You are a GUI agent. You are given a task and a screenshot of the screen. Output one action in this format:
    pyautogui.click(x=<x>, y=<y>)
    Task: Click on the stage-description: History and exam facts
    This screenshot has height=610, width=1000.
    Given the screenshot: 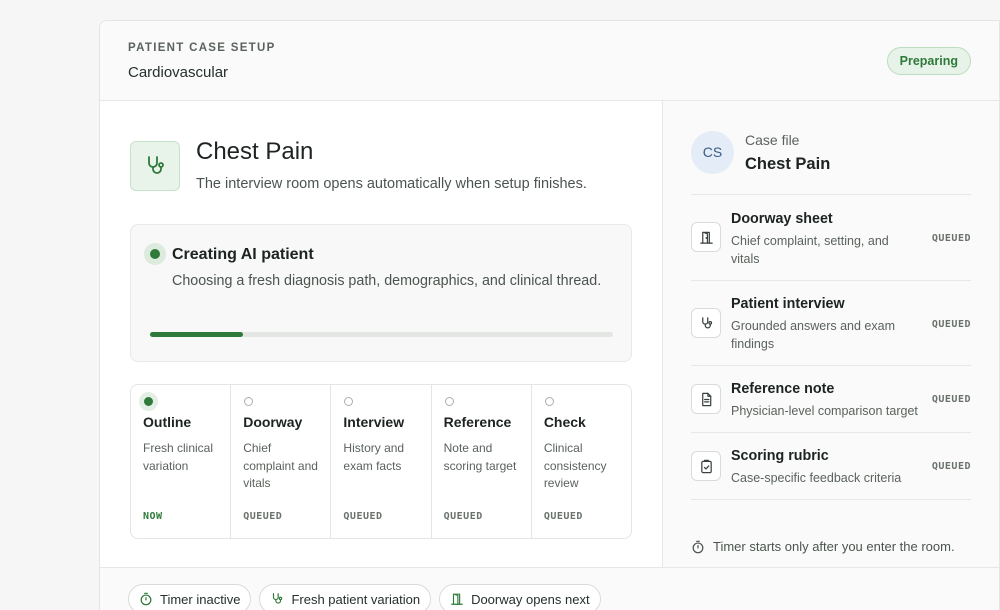 What is the action you would take?
    pyautogui.click(x=374, y=457)
    